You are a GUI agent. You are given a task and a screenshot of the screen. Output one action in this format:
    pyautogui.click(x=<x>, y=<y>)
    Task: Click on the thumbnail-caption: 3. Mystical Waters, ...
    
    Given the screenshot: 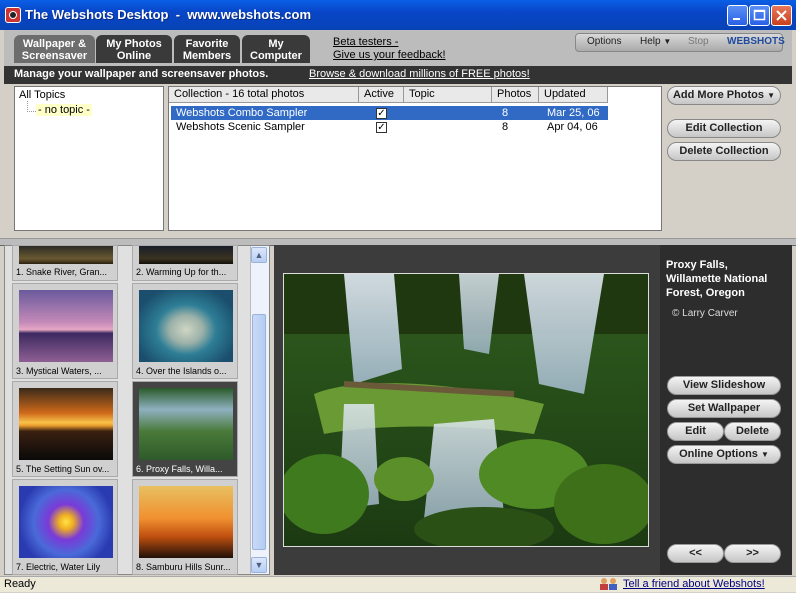 What is the action you would take?
    pyautogui.click(x=59, y=371)
    